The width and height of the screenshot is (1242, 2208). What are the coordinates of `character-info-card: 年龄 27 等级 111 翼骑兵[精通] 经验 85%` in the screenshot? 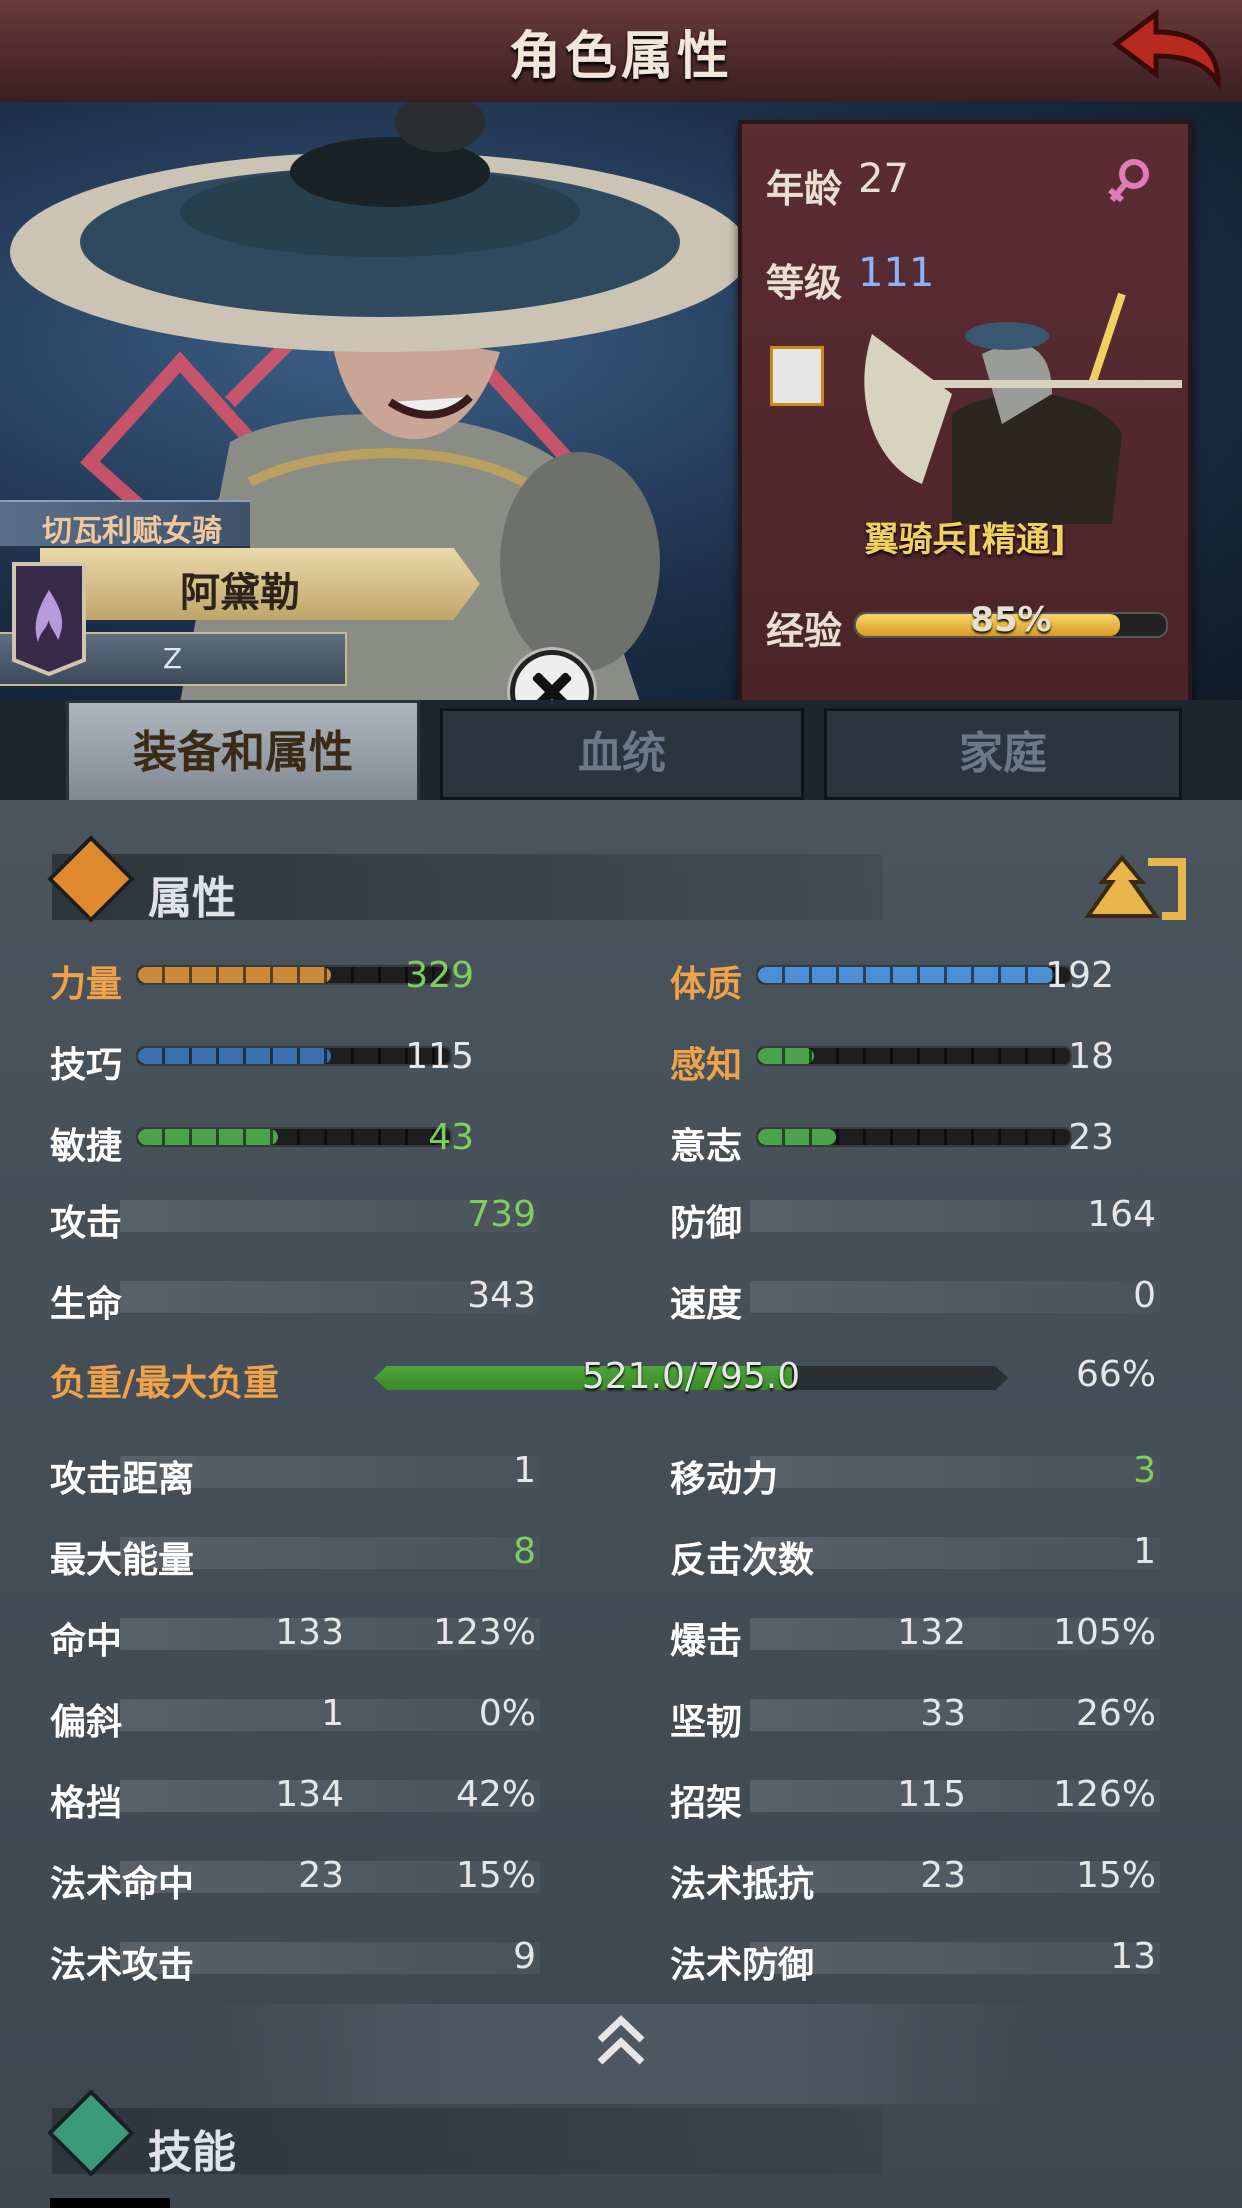 It's located at (965, 414).